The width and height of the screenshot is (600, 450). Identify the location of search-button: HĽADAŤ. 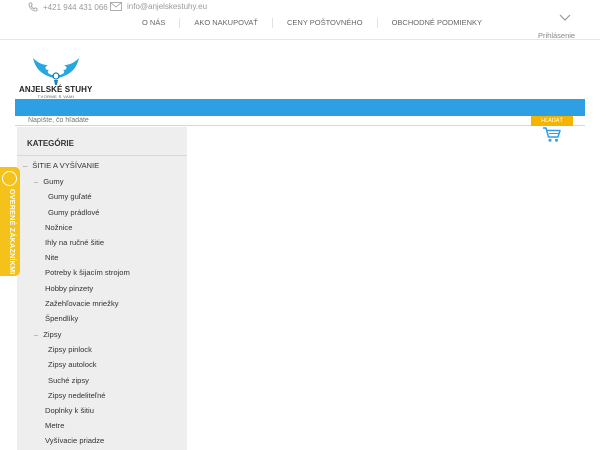
(552, 121).